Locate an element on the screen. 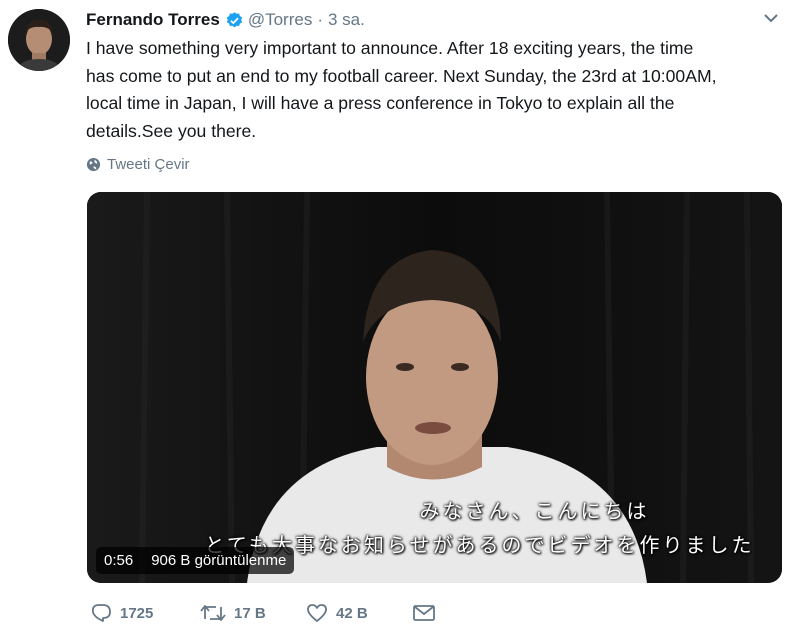 The width and height of the screenshot is (787, 634). reply-button: 1725 is located at coordinates (145, 613).